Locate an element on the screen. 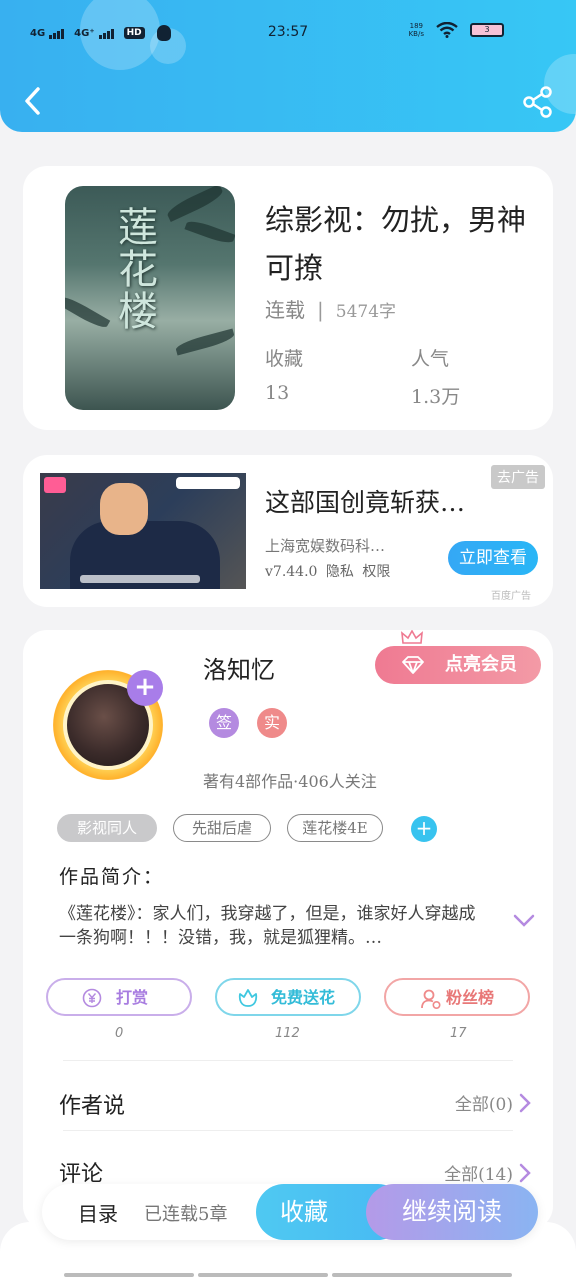 This screenshot has height=1280, width=576. comments-all-label: 全部(14) is located at coordinates (478, 1175).